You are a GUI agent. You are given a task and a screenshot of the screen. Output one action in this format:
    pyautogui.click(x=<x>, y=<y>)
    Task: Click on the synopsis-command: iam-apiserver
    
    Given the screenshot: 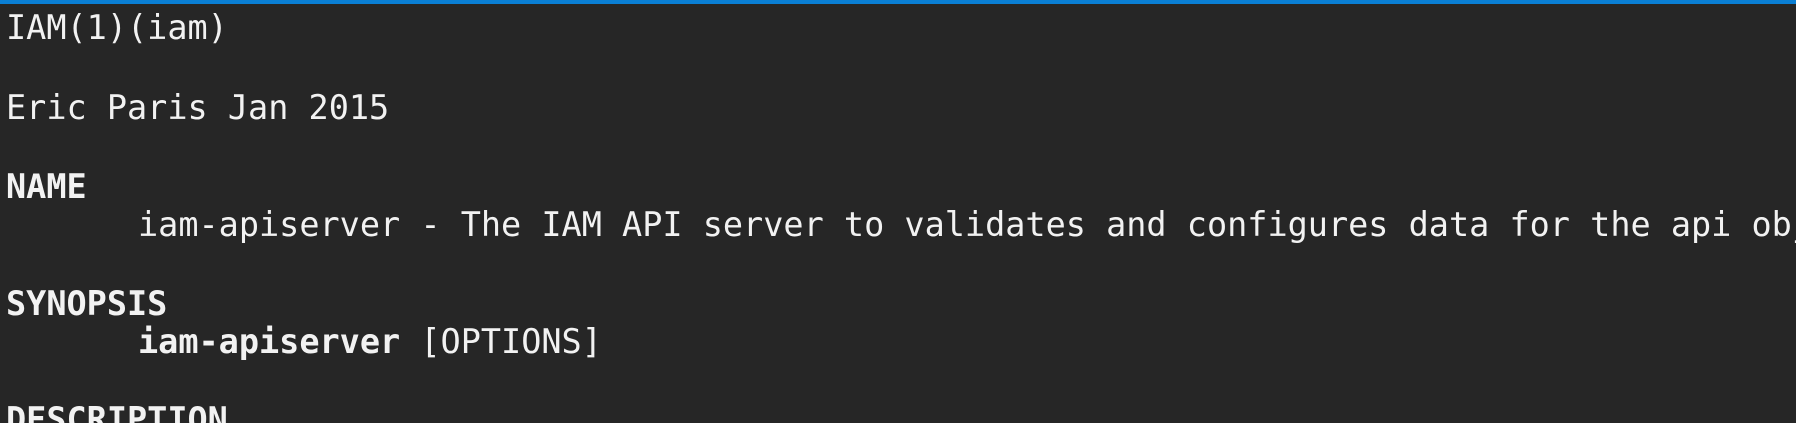 What is the action you would take?
    pyautogui.click(x=269, y=341)
    